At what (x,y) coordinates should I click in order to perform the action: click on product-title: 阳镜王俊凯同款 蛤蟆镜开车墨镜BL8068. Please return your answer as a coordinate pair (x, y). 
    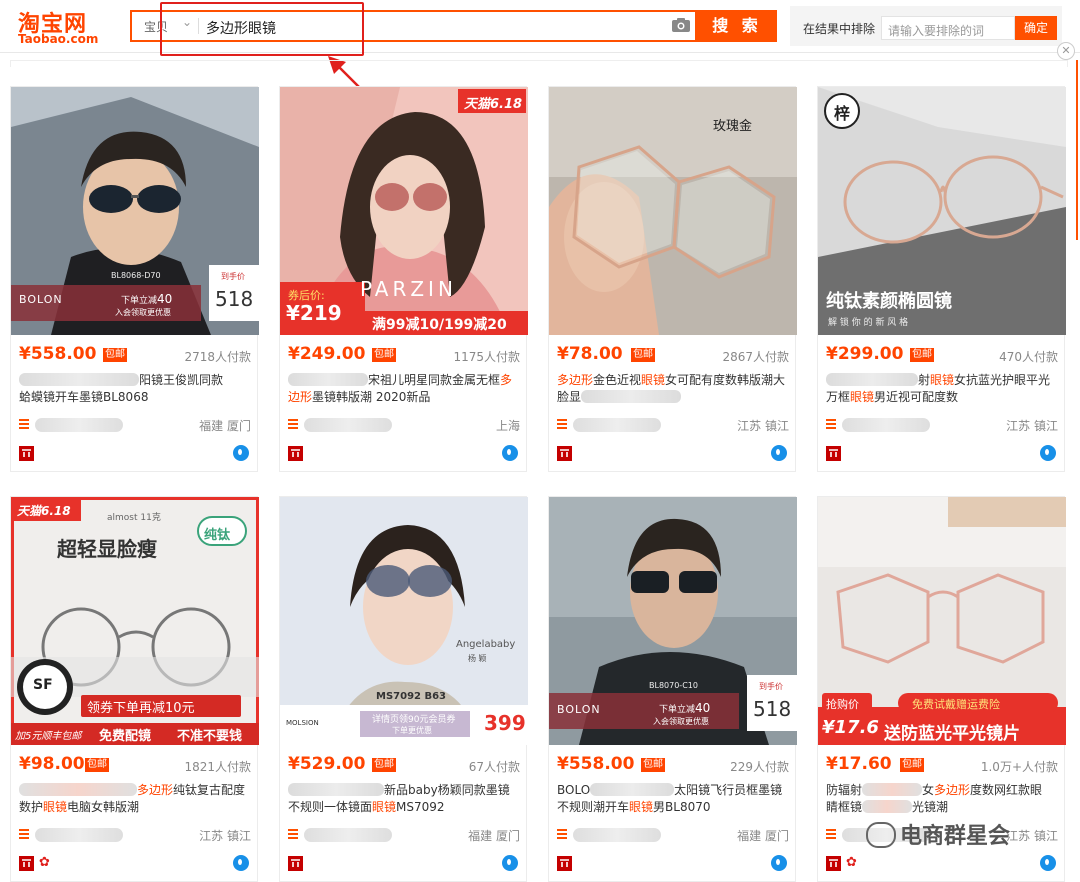
    Looking at the image, I should click on (135, 391).